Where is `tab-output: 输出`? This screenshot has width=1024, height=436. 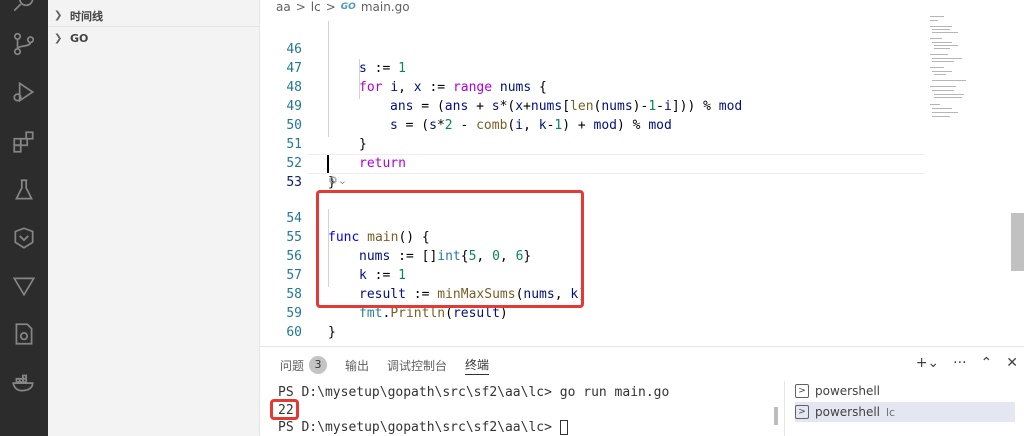
tab-output: 输出 is located at coordinates (357, 365).